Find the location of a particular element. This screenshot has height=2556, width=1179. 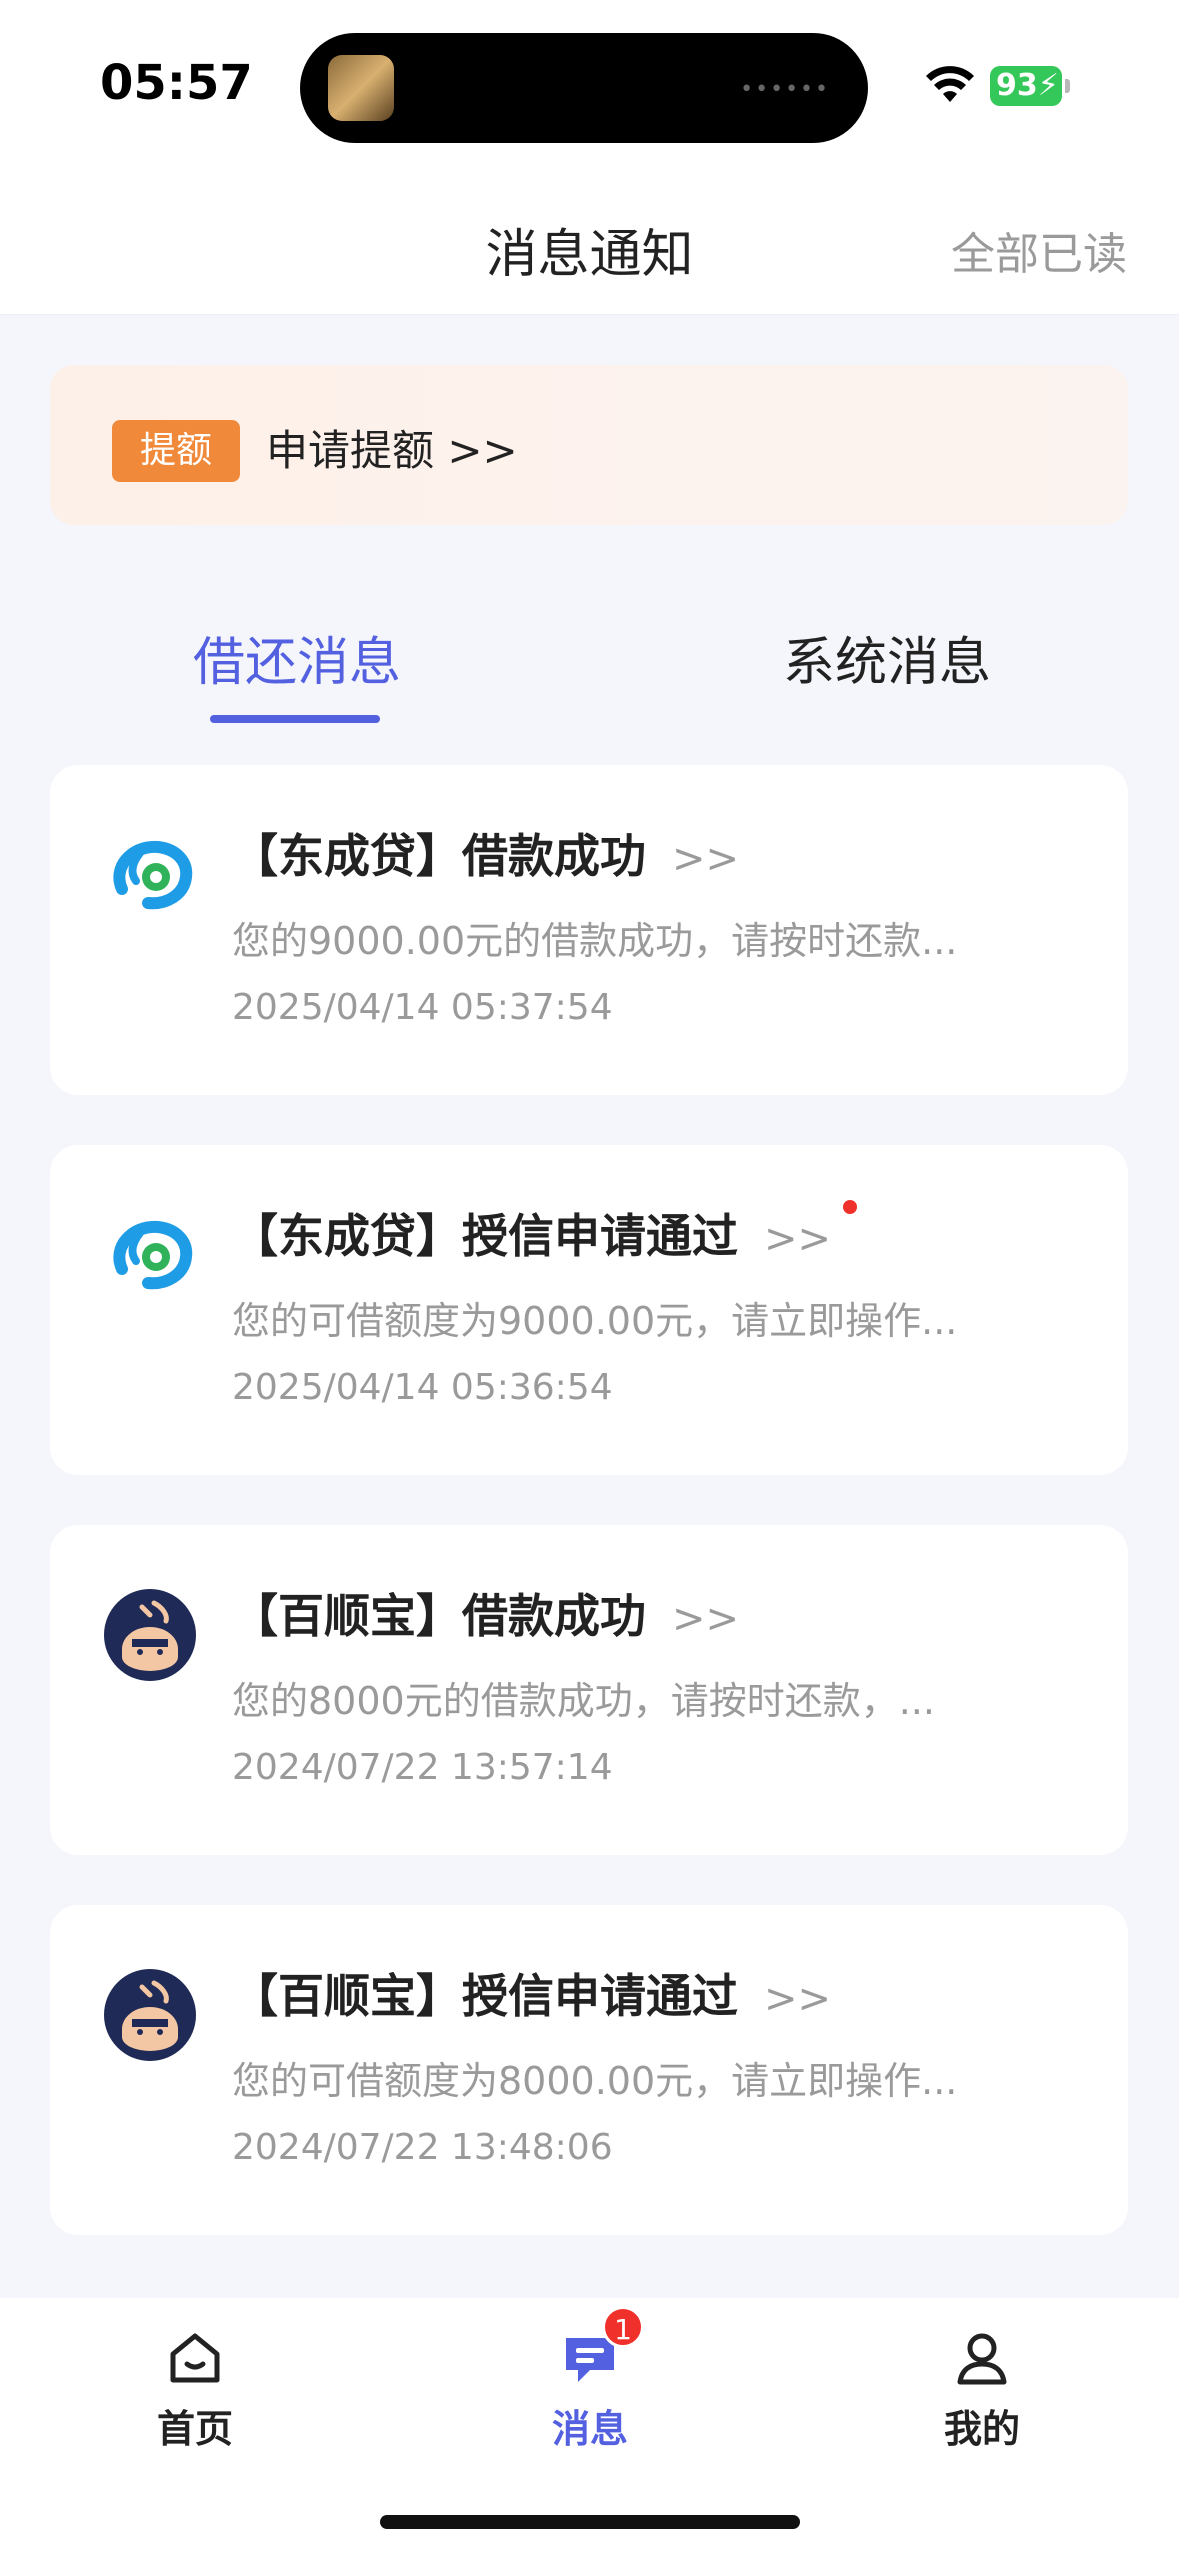

dynamic-island: •••••• is located at coordinates (584, 88).